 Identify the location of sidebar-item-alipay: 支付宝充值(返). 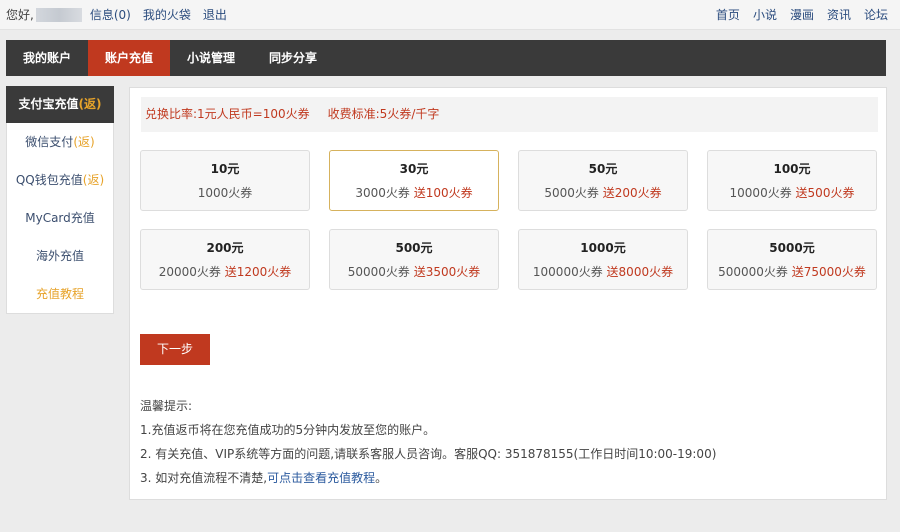
(60, 104).